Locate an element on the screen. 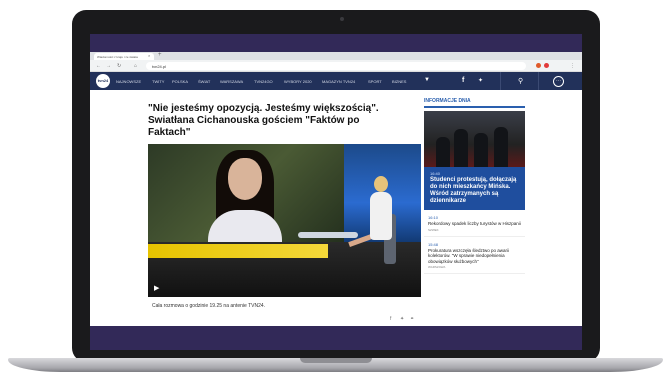  home-icon: ⌂ is located at coordinates (135, 66).